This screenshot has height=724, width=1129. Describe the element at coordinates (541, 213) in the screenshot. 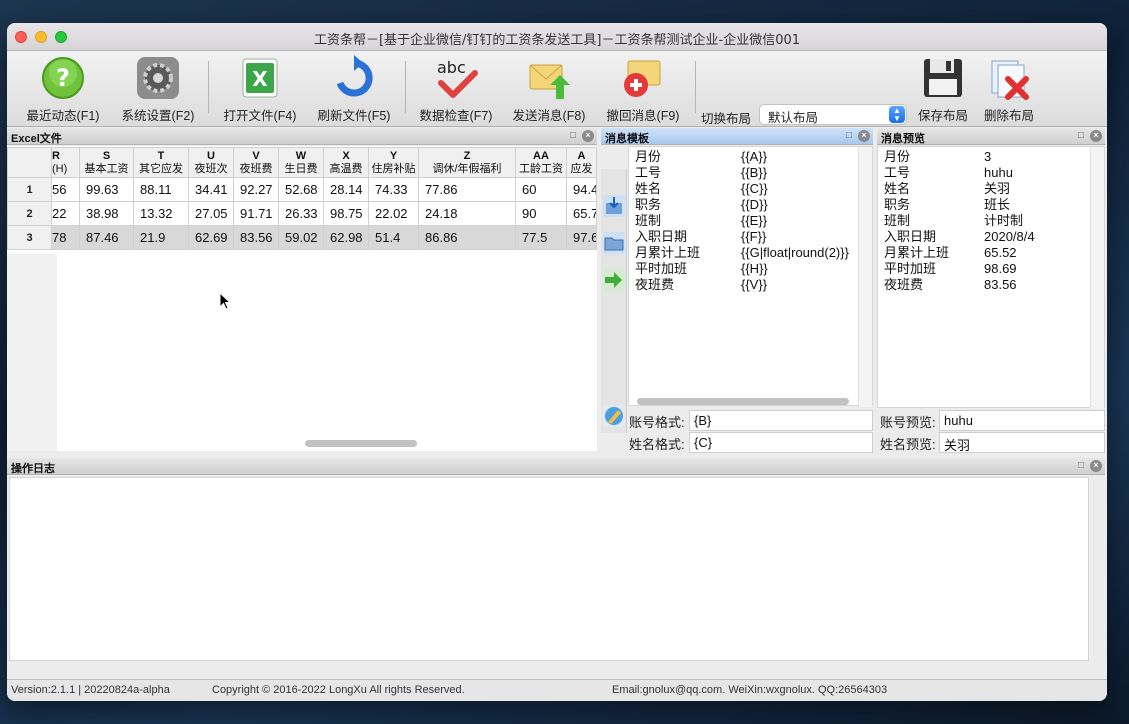

I see `table-cell: 90` at that location.